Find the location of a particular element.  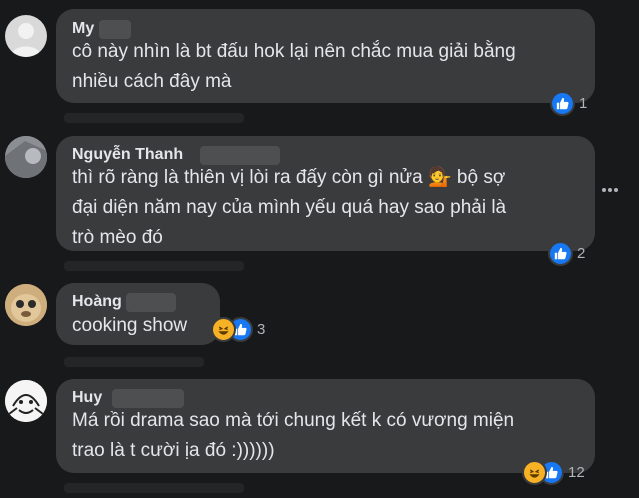

name-redaction is located at coordinates (151, 302).